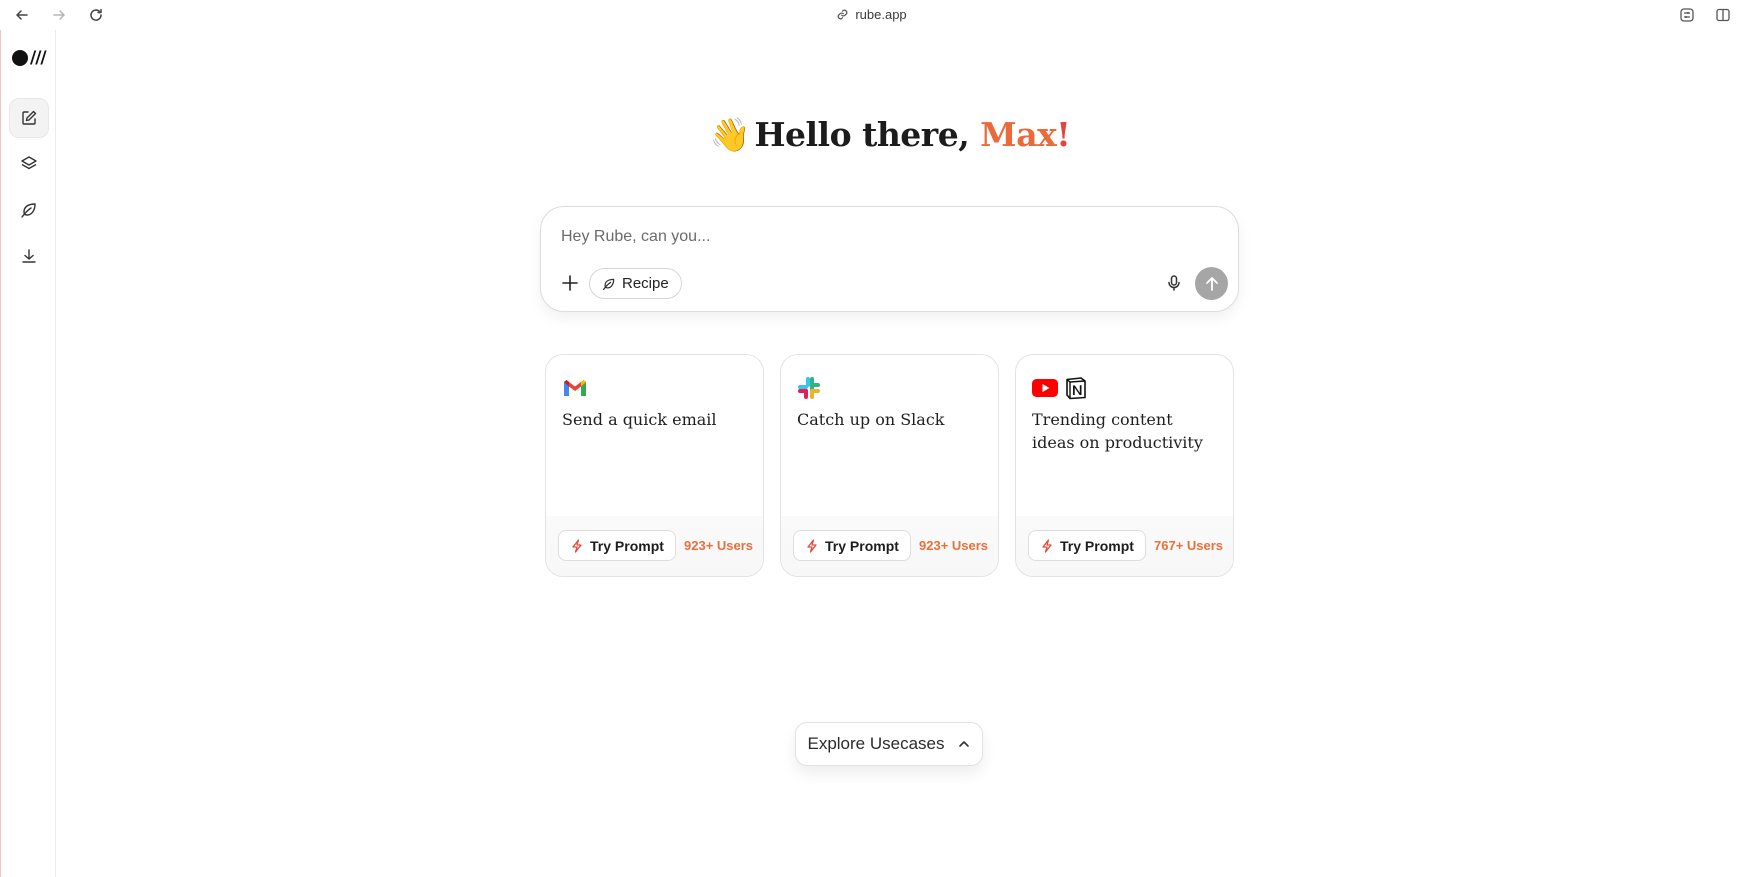 Image resolution: width=1743 pixels, height=877 pixels. I want to click on logo-bars-icon: ///, so click(38, 58).